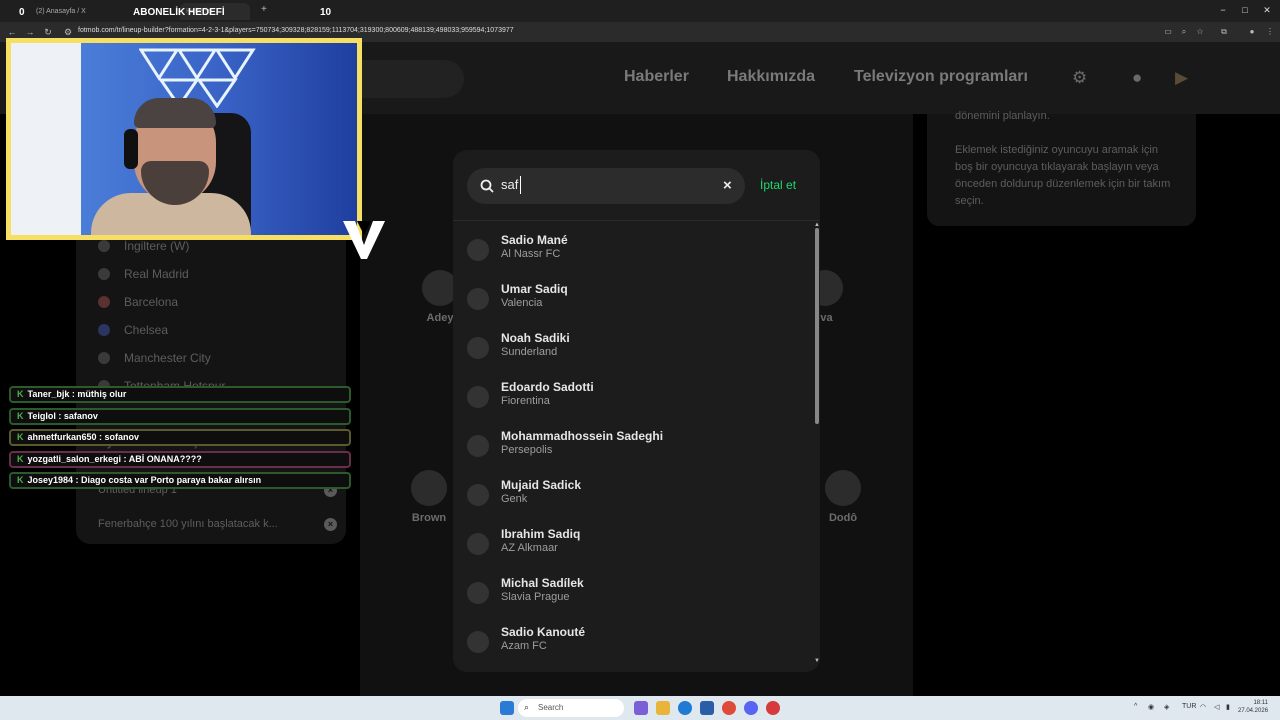 The image size is (1280, 720). I want to click on player-club: Sunderland, so click(529, 352).